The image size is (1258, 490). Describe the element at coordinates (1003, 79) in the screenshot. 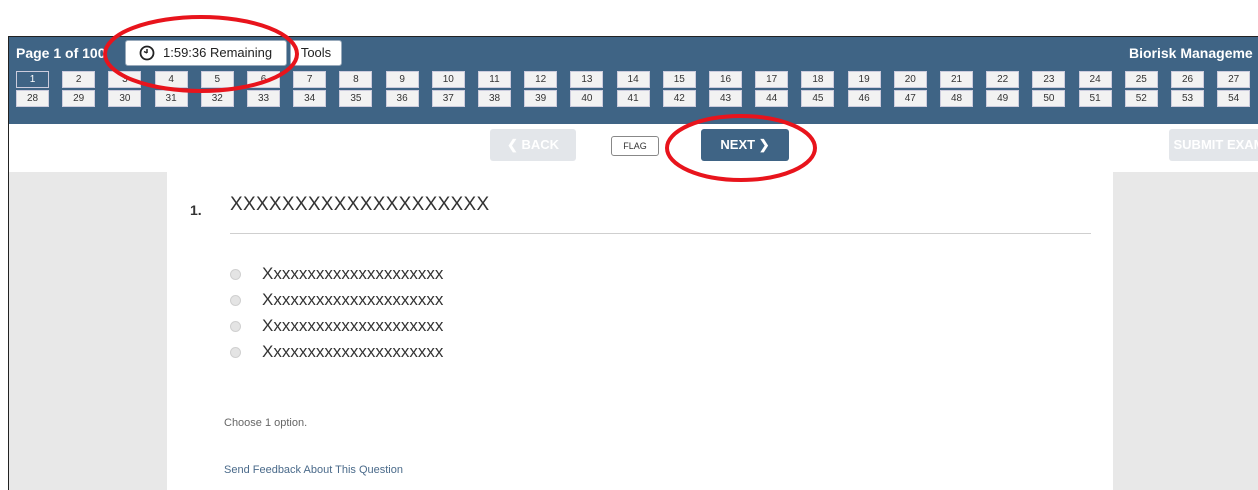

I see `question-nav-cell: 22` at that location.